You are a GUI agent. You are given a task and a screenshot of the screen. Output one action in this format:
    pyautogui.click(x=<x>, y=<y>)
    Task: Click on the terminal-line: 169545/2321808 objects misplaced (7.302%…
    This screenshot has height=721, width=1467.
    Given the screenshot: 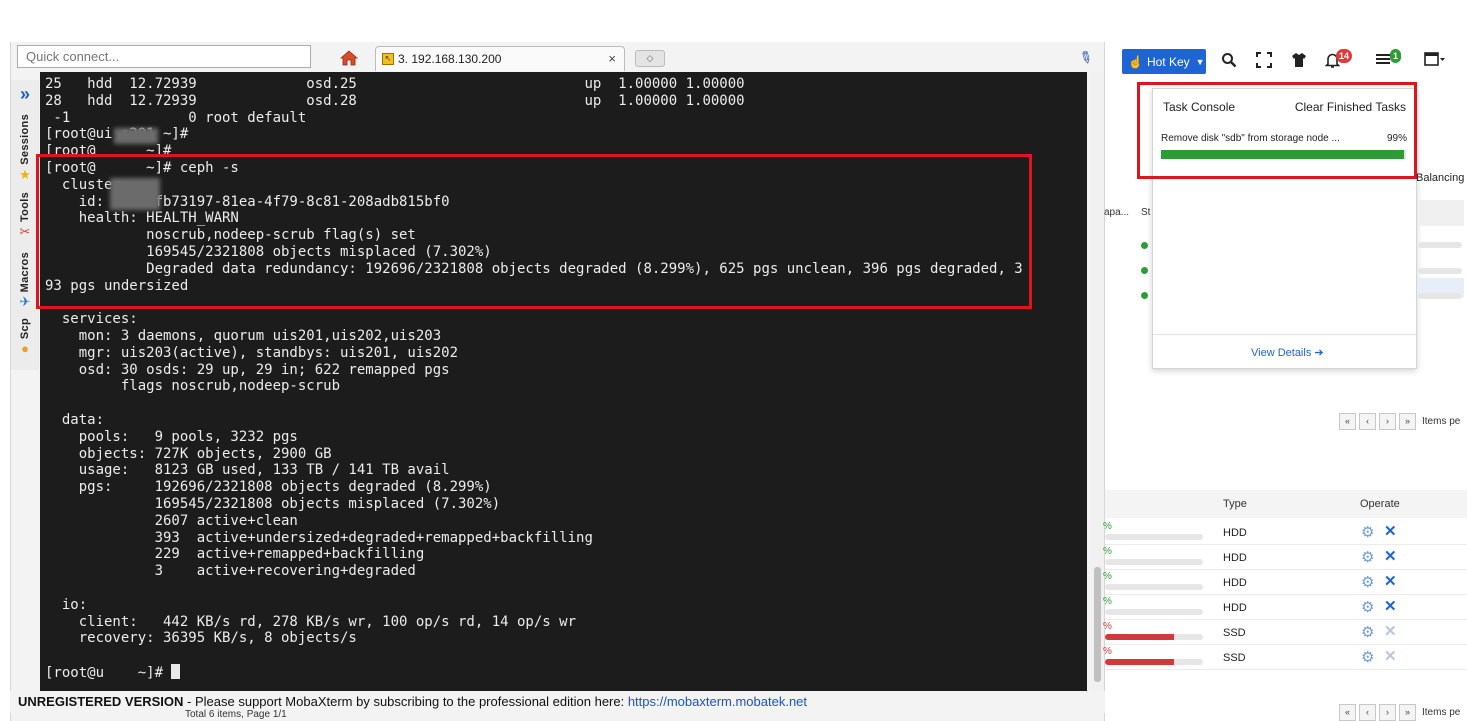 What is the action you would take?
    pyautogui.click(x=273, y=503)
    